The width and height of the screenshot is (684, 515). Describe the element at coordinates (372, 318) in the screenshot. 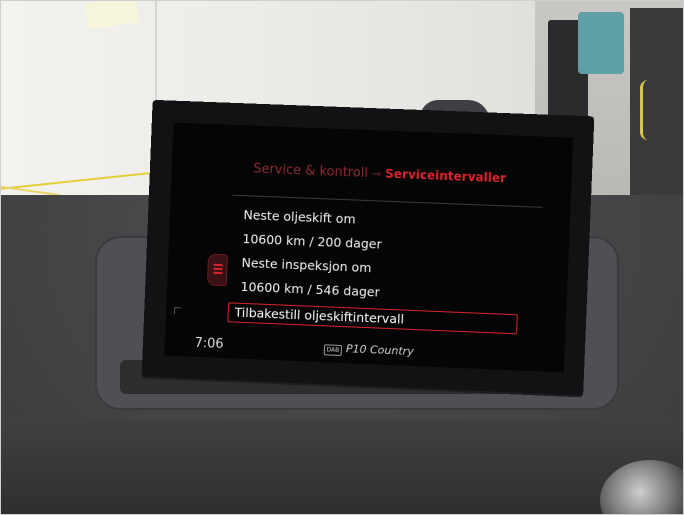

I see `reset-oil-interval-button: Tilbakestill oljeskiftintervall` at that location.